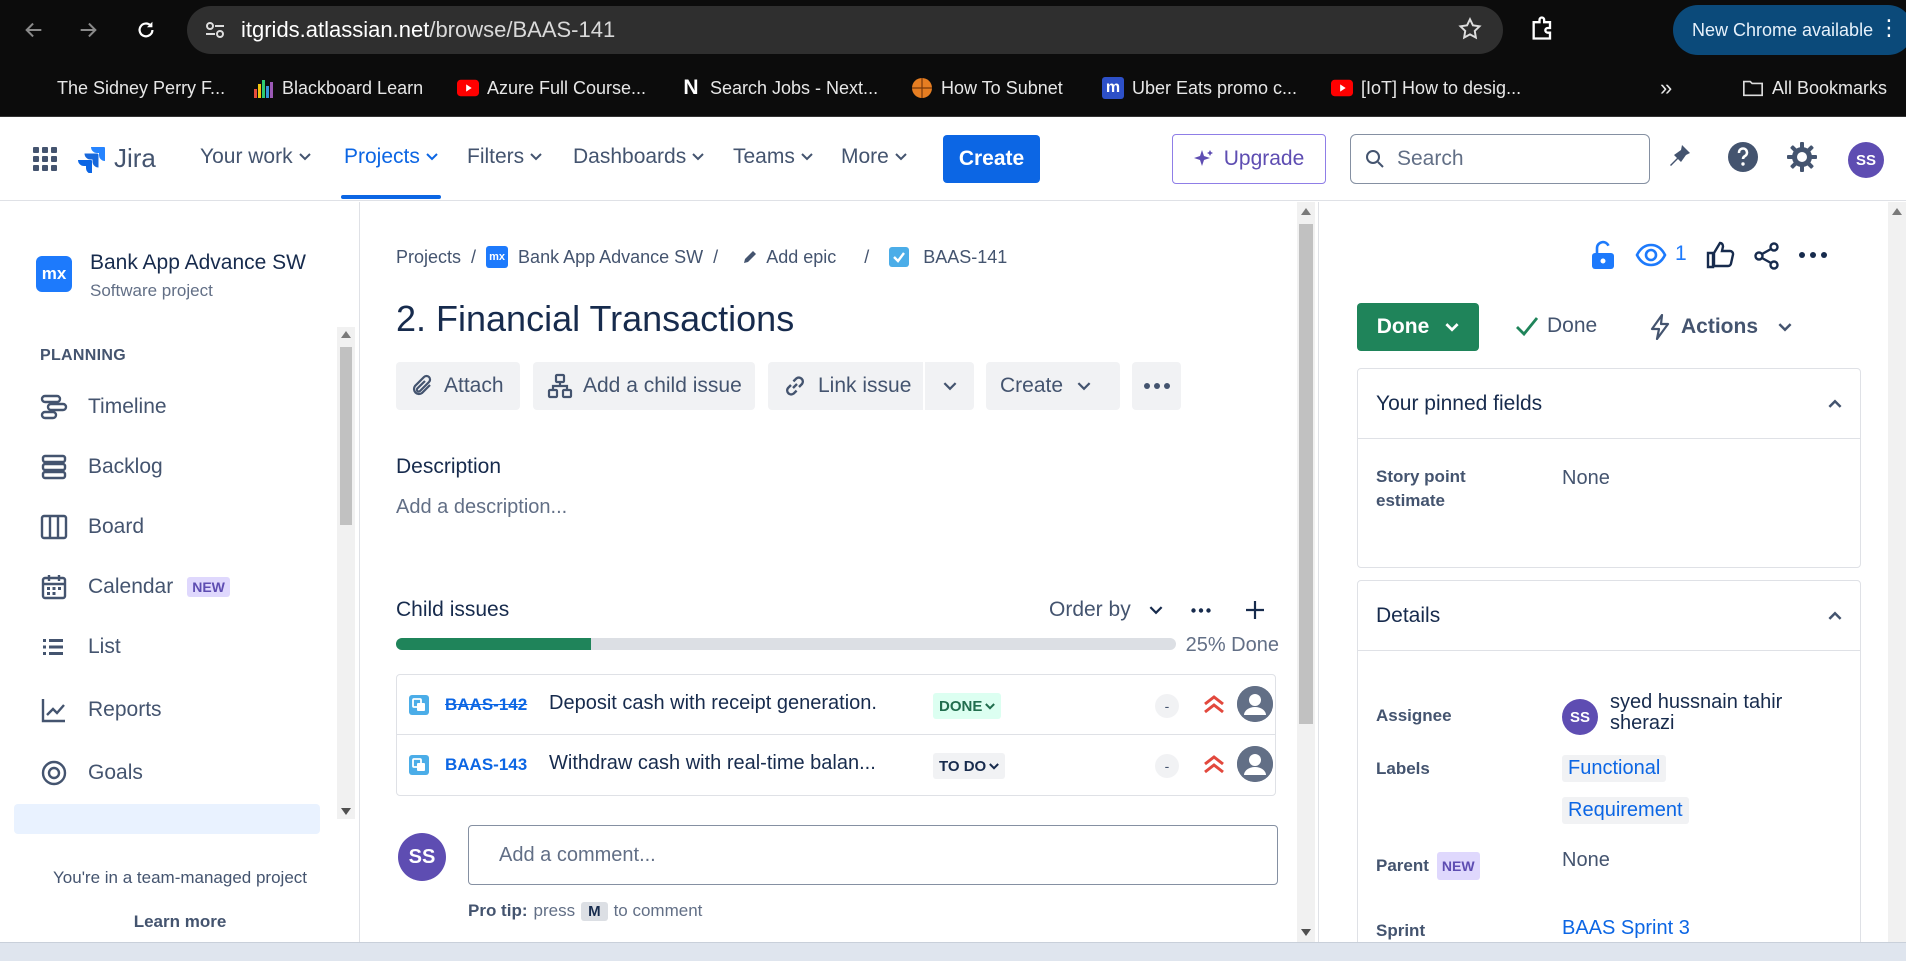 The image size is (1906, 961). What do you see at coordinates (969, 766) in the screenshot?
I see `status-badge: TO DO` at bounding box center [969, 766].